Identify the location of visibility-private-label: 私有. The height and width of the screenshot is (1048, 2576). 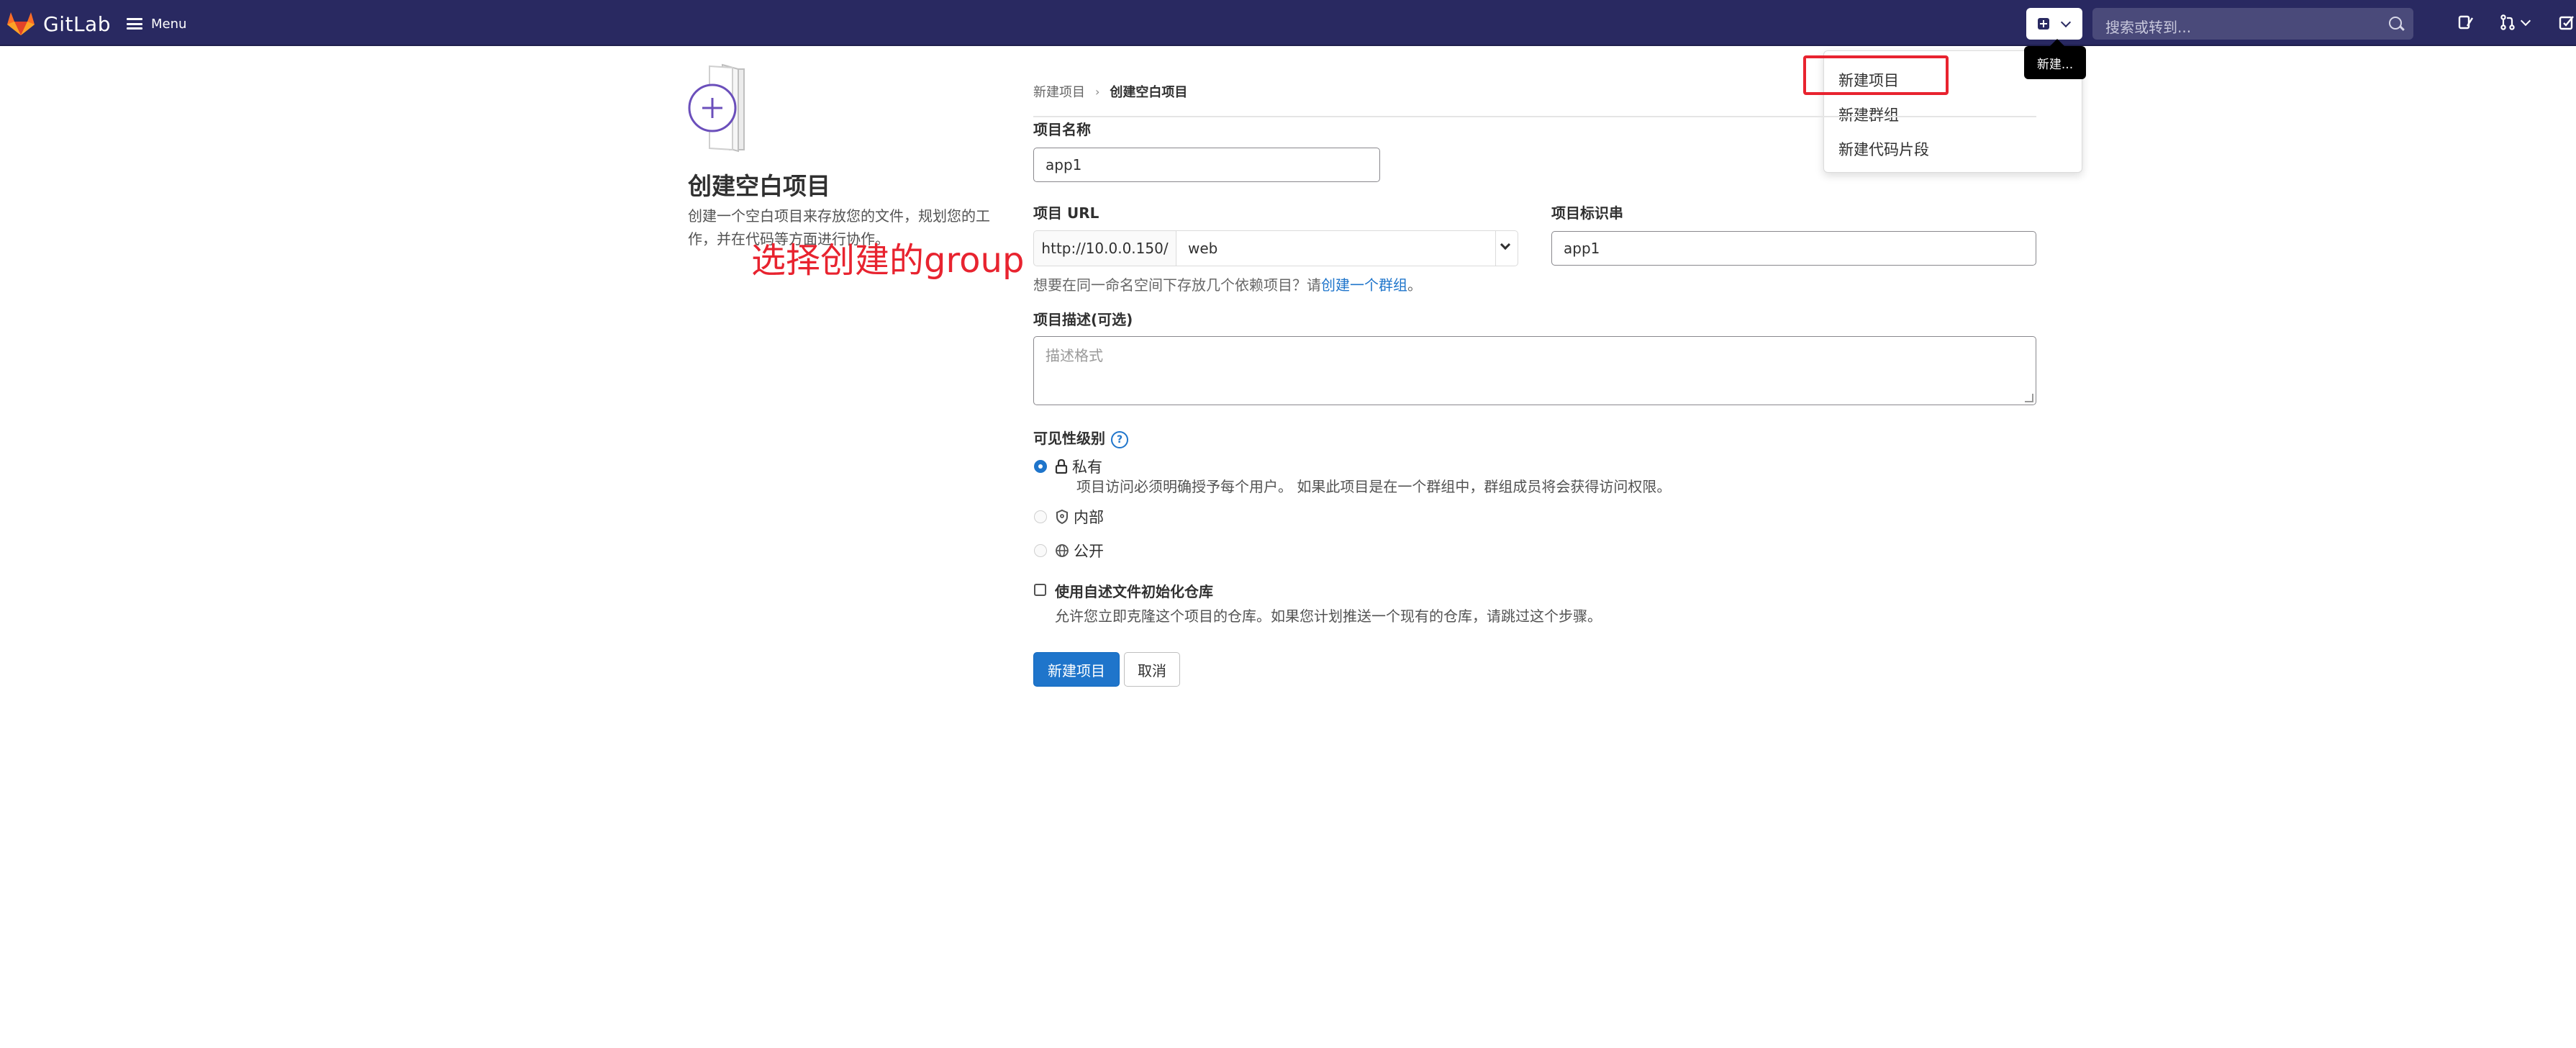
(1087, 467).